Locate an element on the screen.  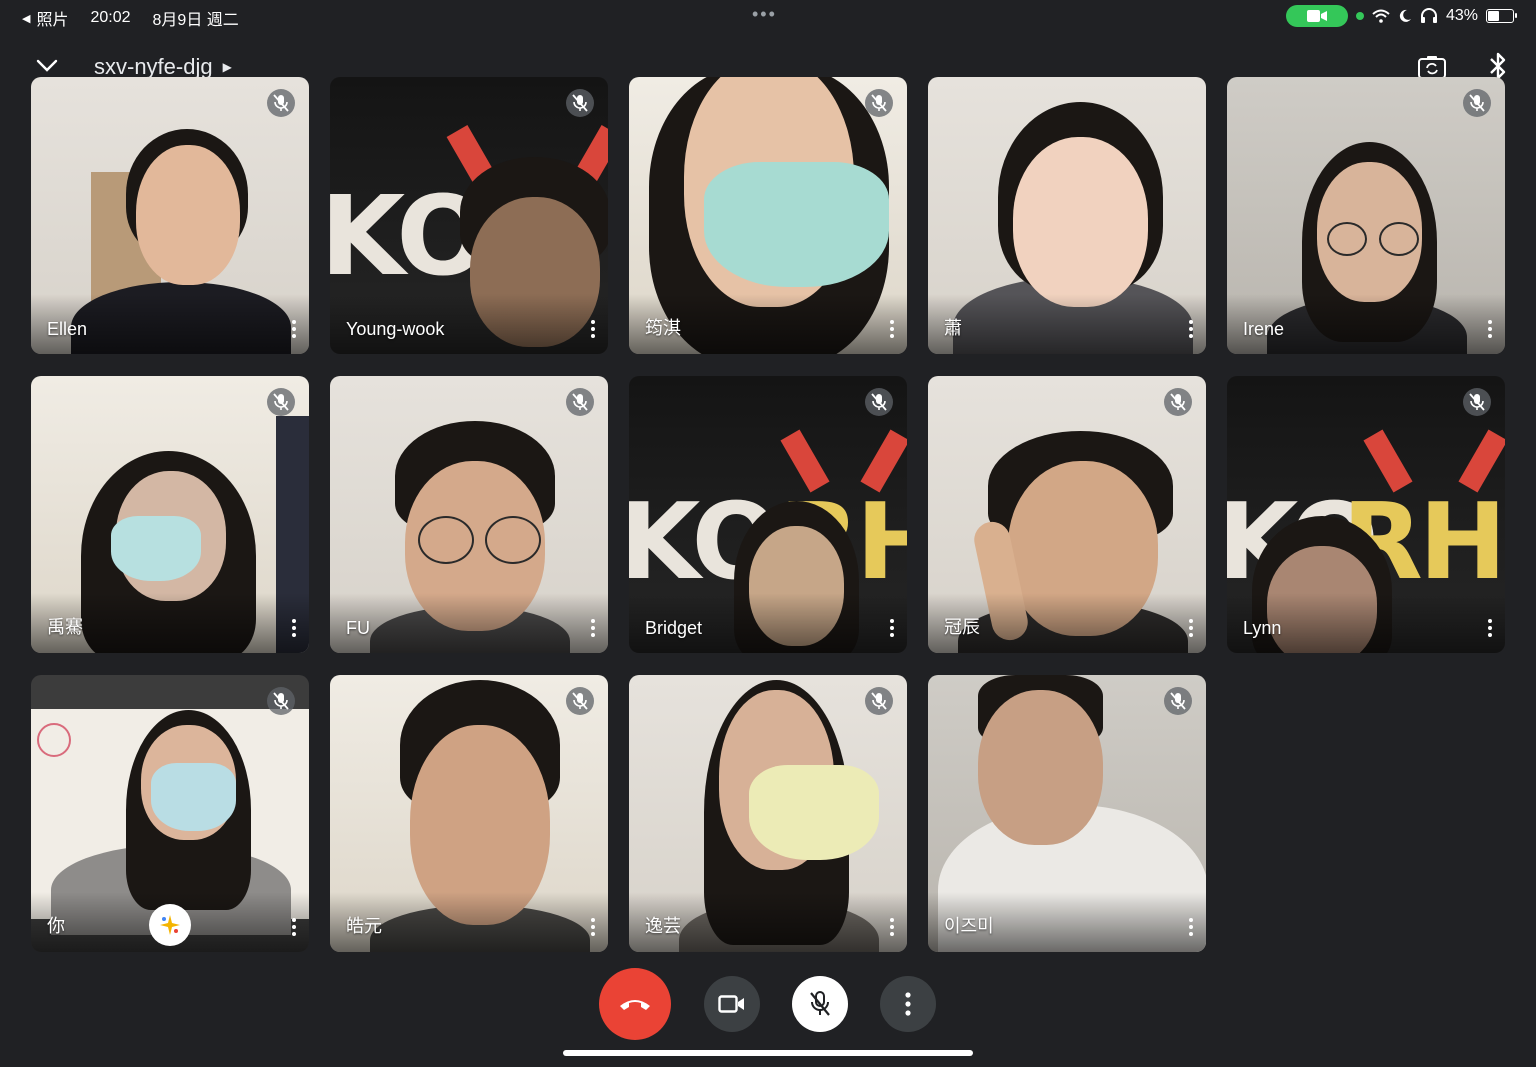
participant-name: 逸芸 is located at coordinates (663, 926).